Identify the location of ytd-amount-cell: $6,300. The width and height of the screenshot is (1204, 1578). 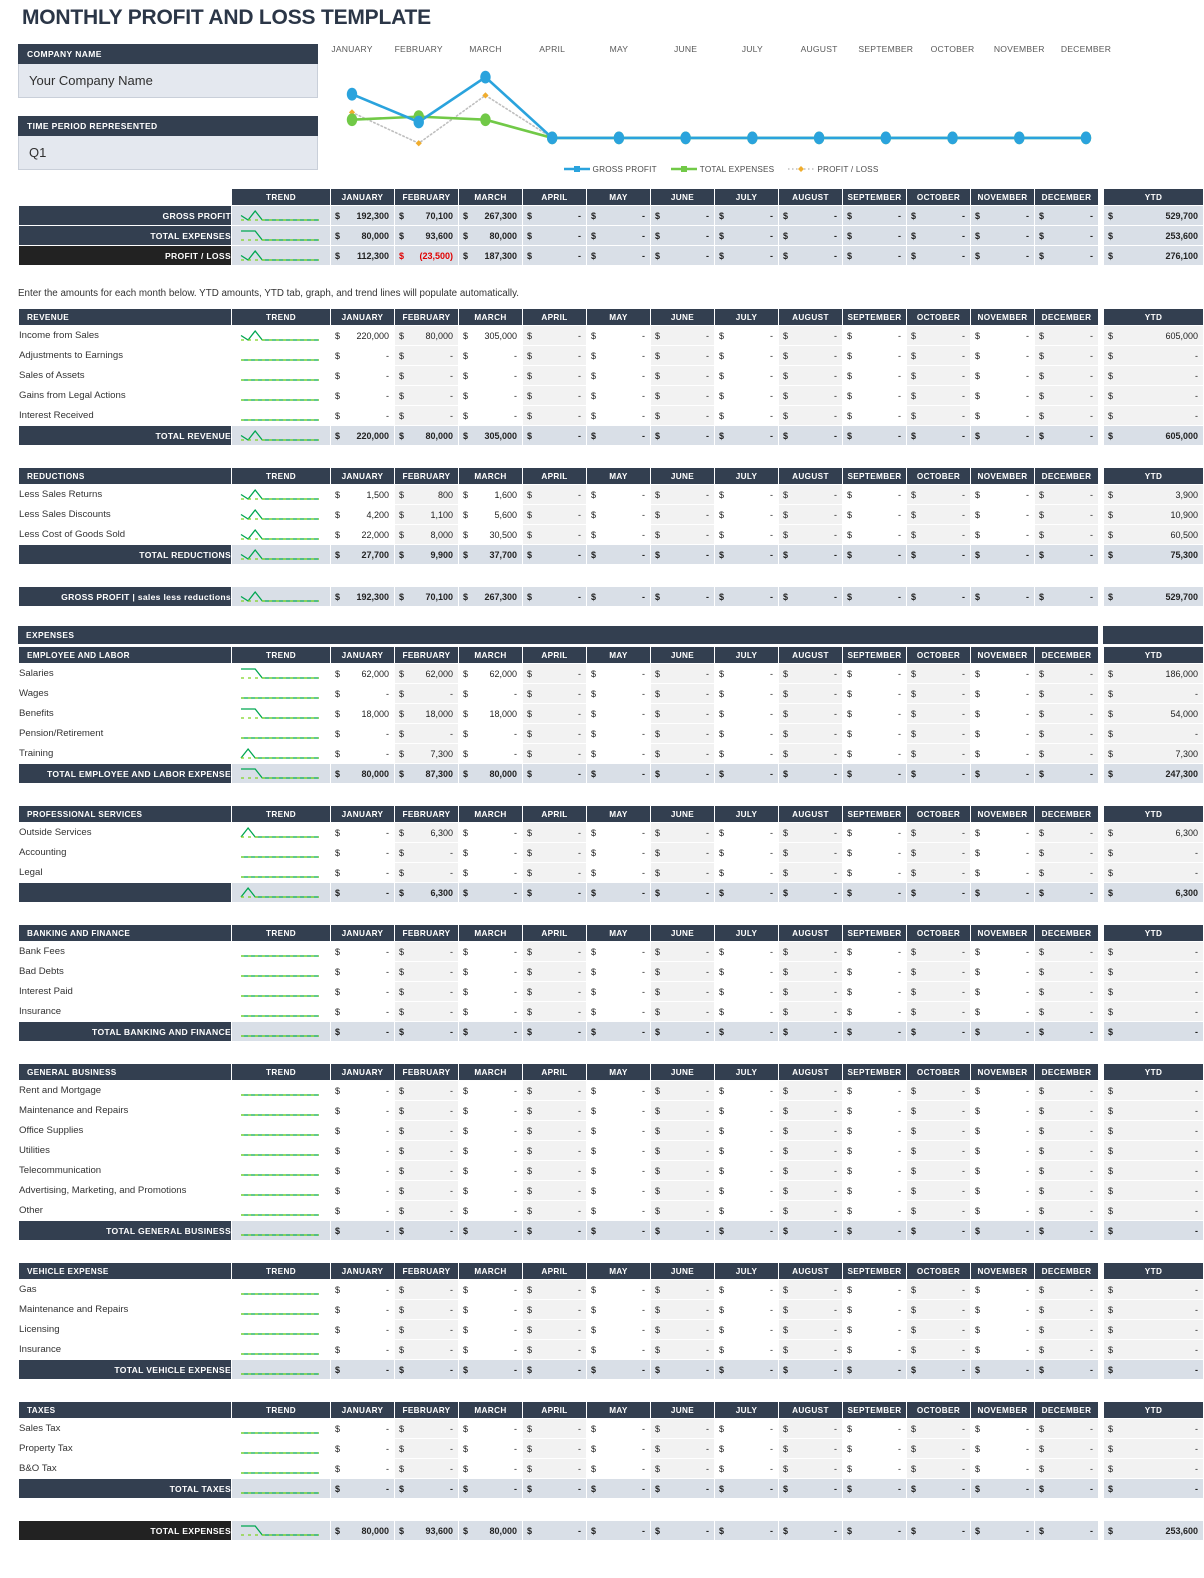
(1153, 832).